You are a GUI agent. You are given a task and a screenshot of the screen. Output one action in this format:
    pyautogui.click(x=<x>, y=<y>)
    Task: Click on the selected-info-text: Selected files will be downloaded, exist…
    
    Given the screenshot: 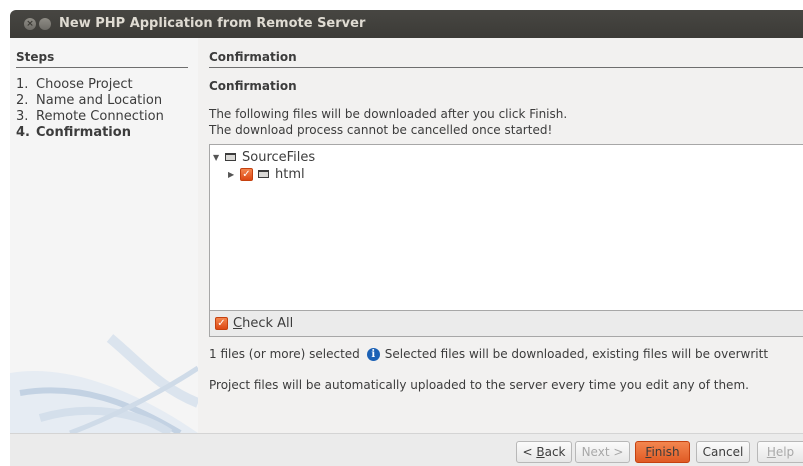 What is the action you would take?
    pyautogui.click(x=576, y=354)
    